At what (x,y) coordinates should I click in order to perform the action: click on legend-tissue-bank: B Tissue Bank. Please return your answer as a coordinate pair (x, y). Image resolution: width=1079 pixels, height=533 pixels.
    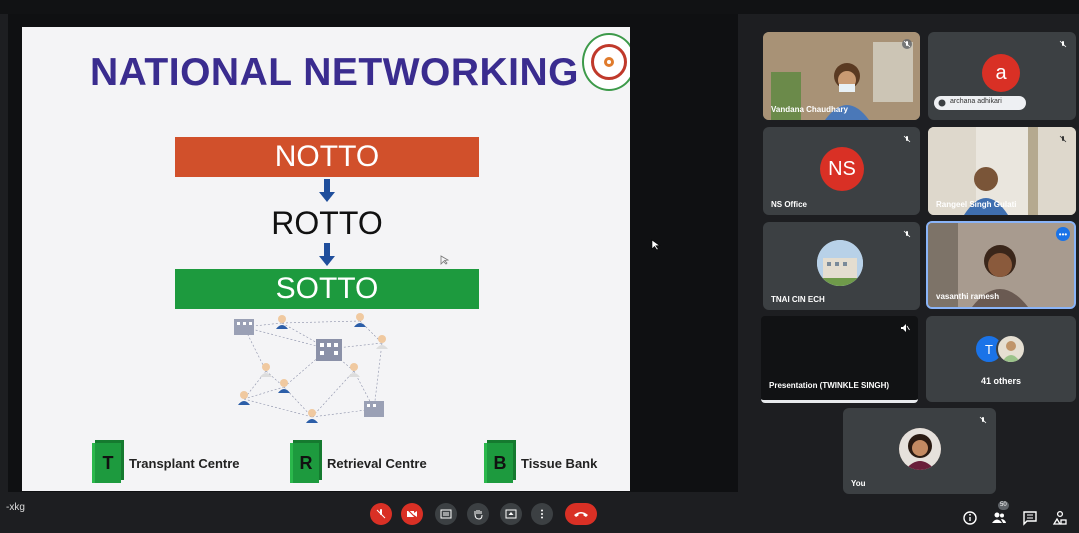
    Looking at the image, I should click on (540, 463).